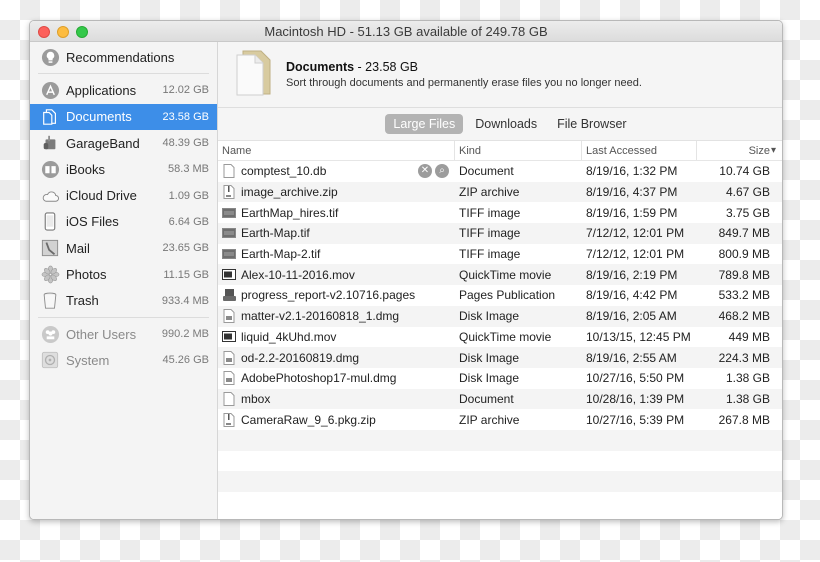 Image resolution: width=820 pixels, height=562 pixels. I want to click on sidebar-item-recommendations: Recommendations, so click(123, 57).